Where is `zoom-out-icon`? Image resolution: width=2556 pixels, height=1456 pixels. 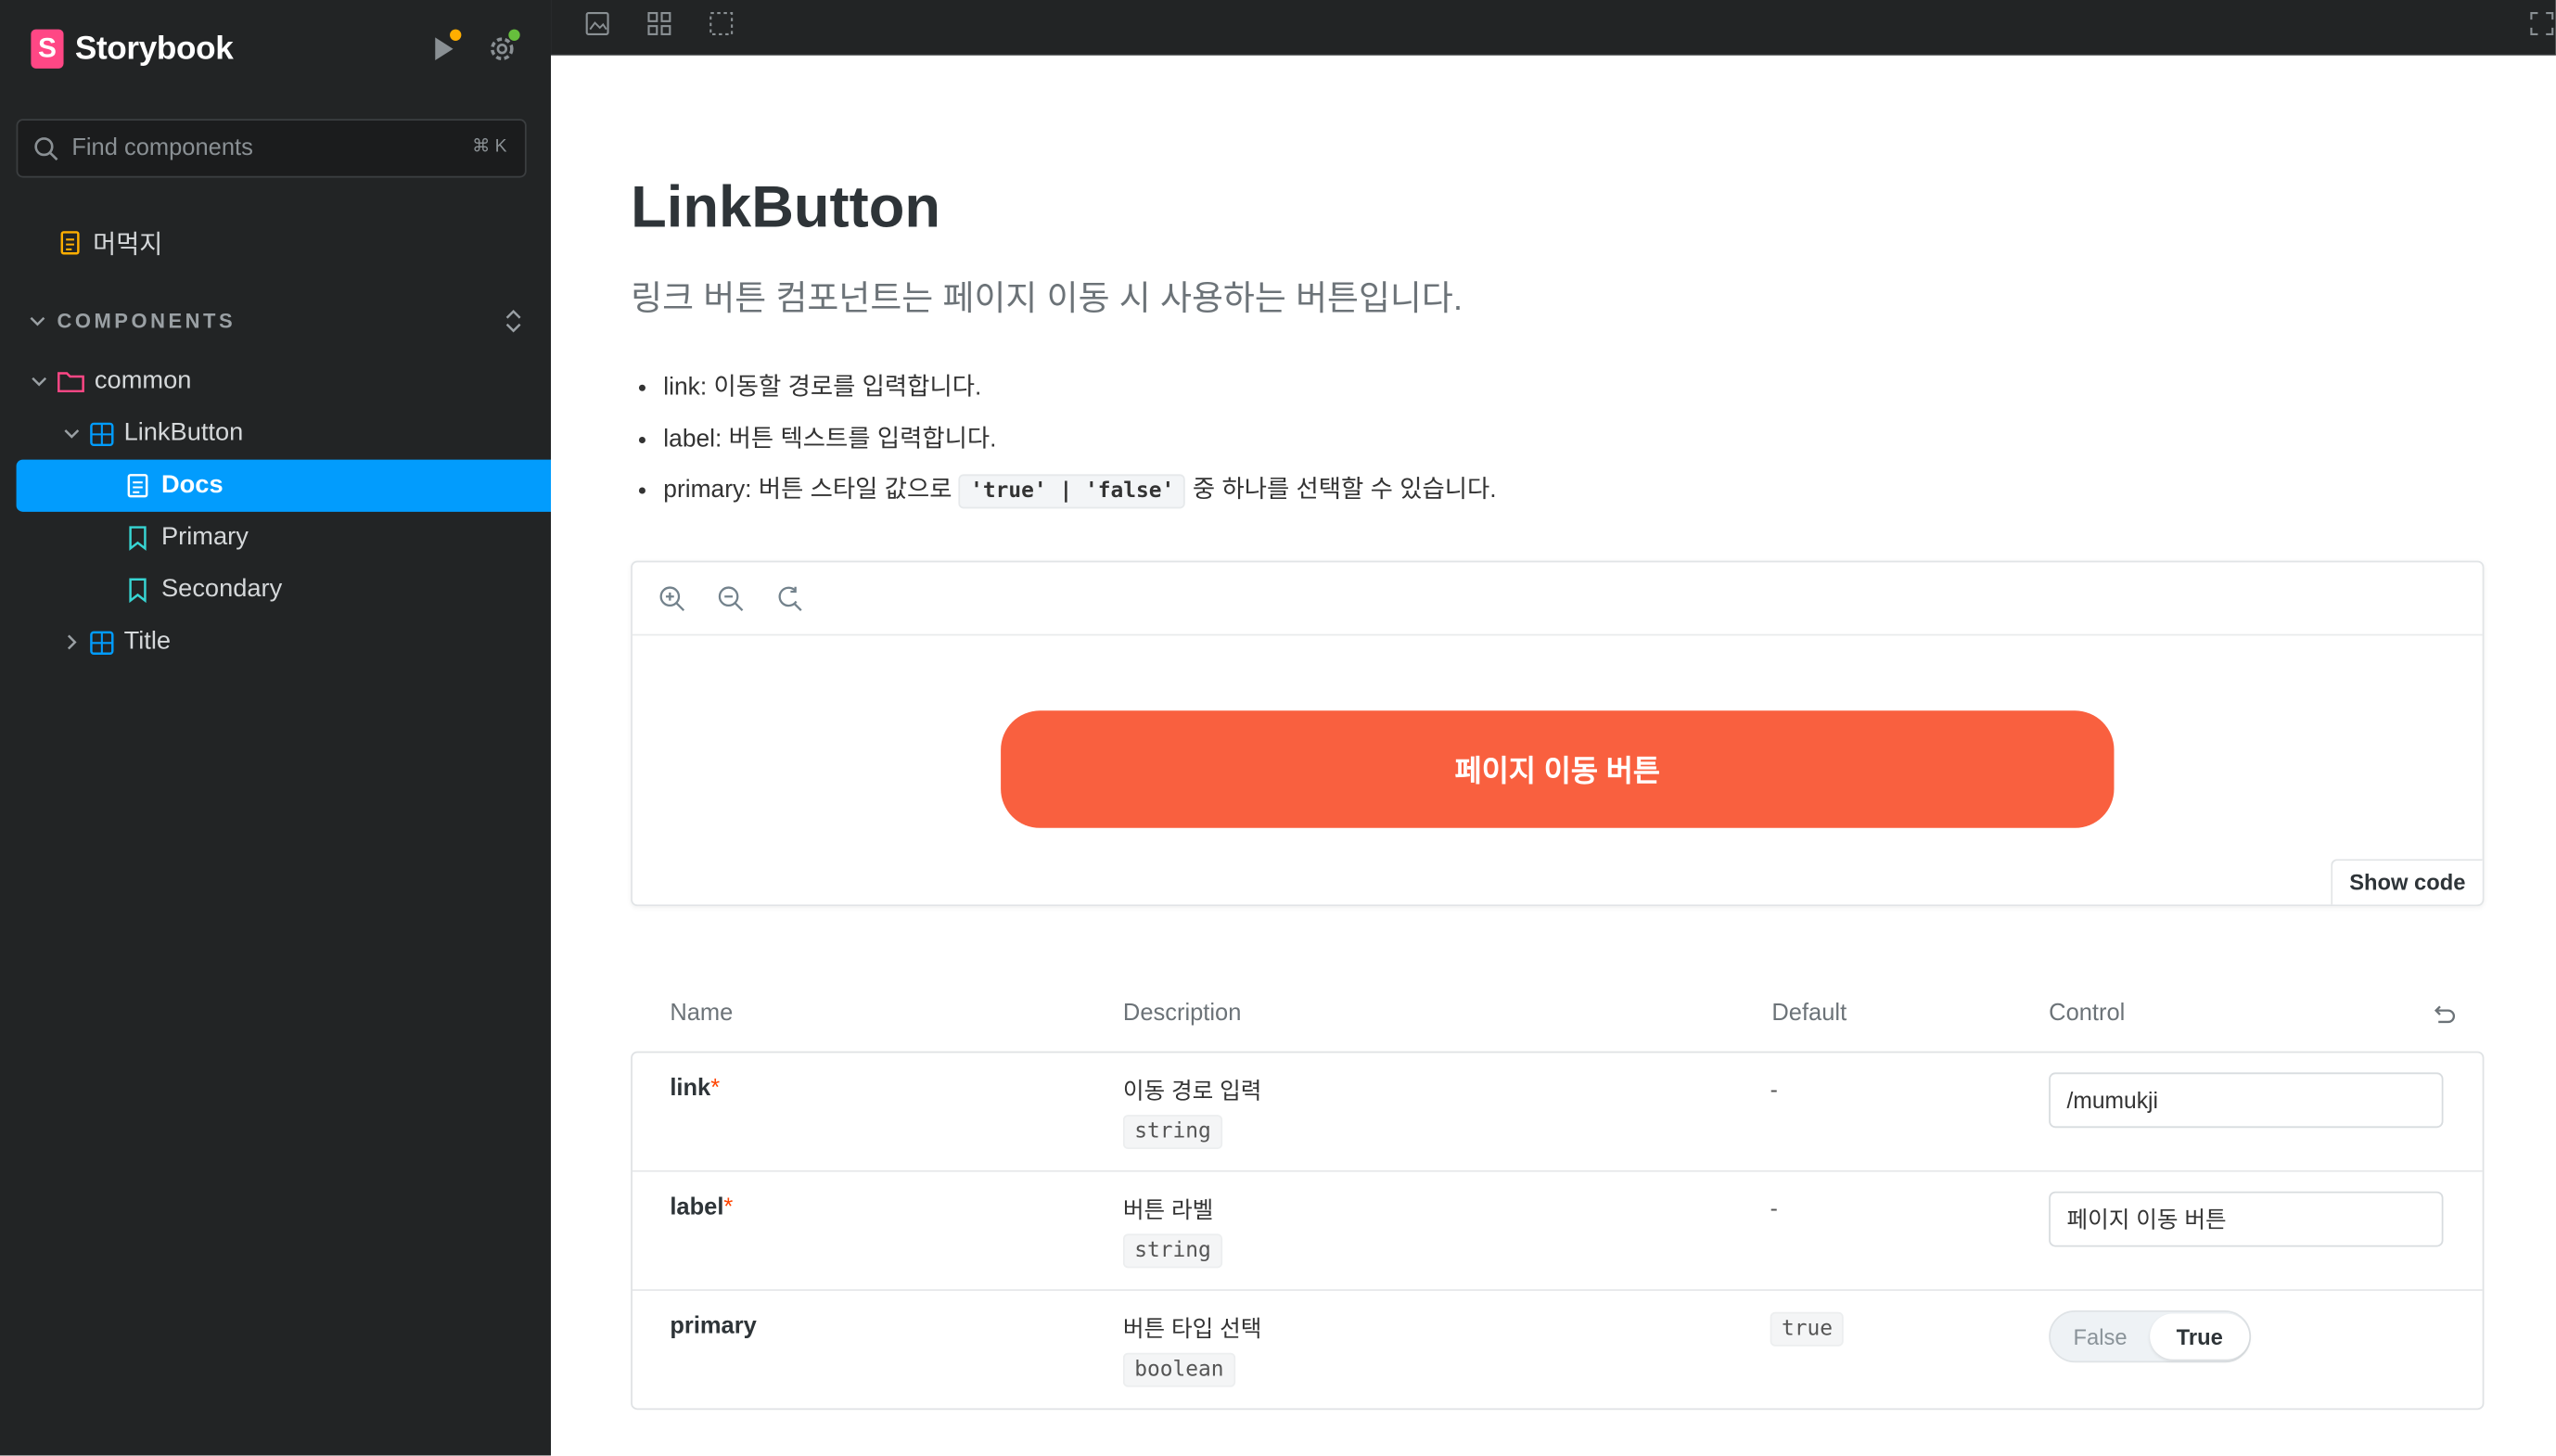 zoom-out-icon is located at coordinates (730, 598).